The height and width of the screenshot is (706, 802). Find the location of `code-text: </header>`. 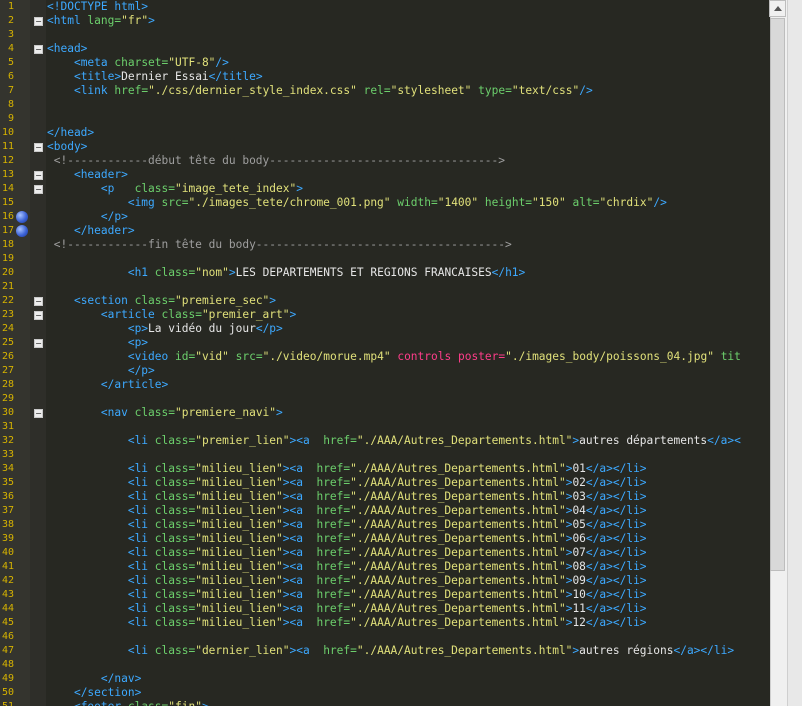

code-text: </header> is located at coordinates (91, 231).